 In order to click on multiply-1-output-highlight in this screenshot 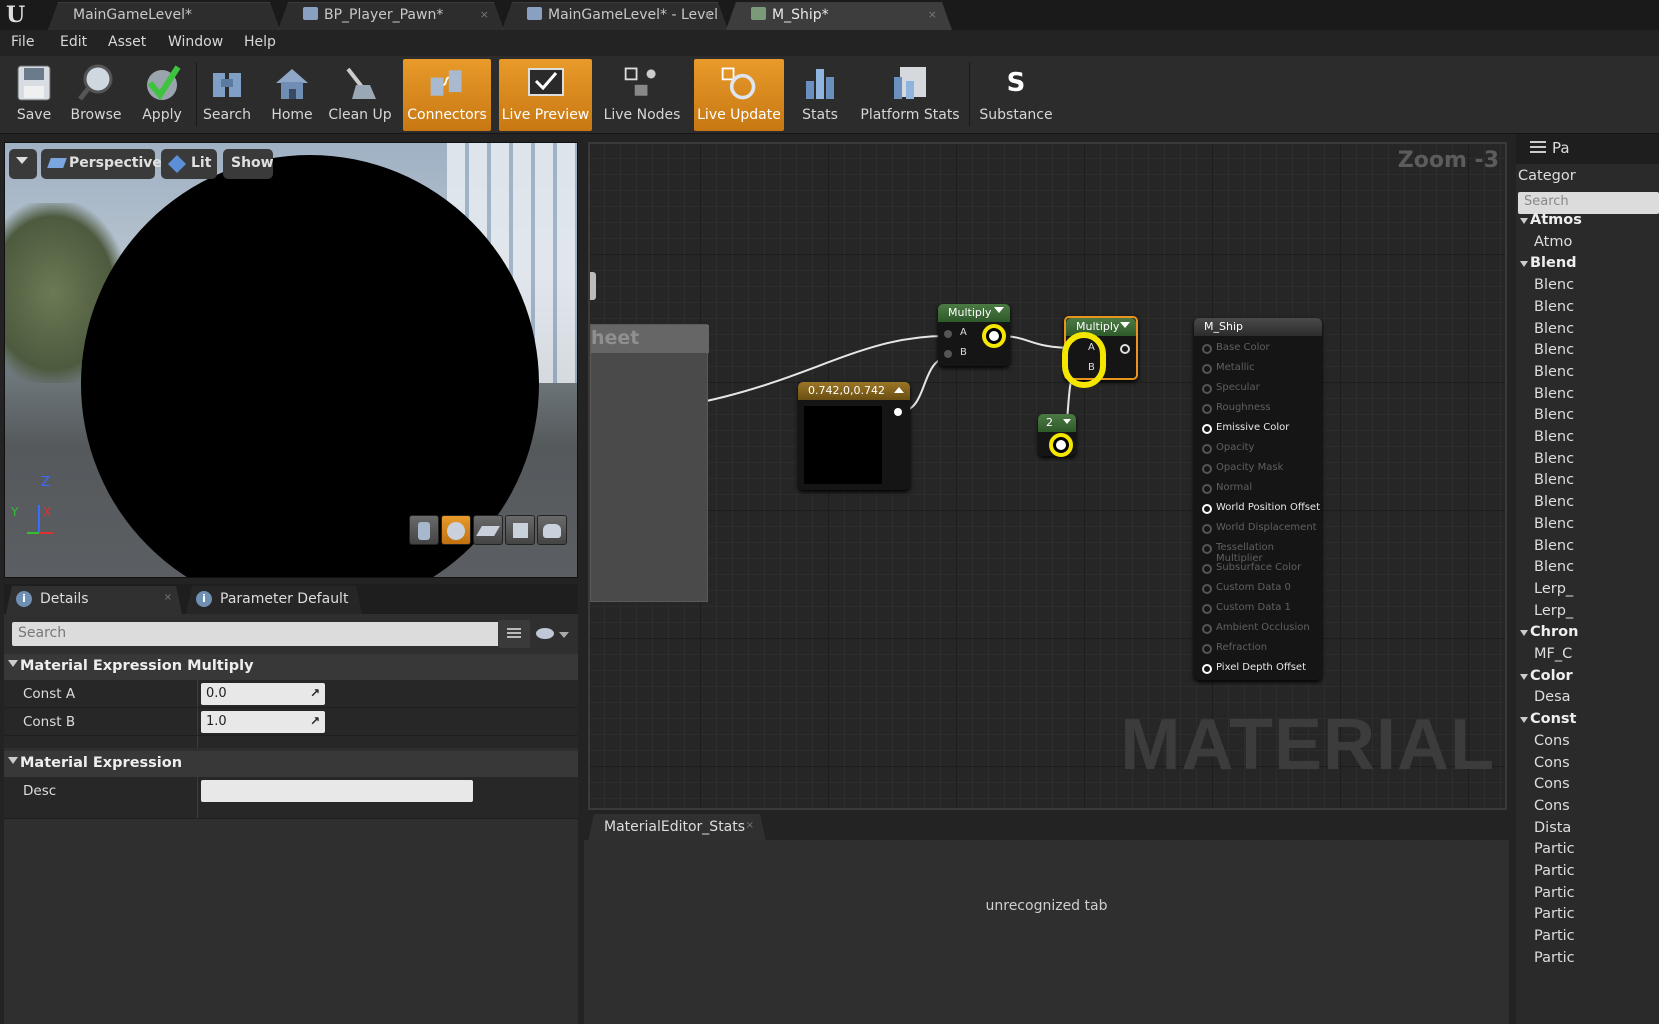, I will do `click(994, 336)`.